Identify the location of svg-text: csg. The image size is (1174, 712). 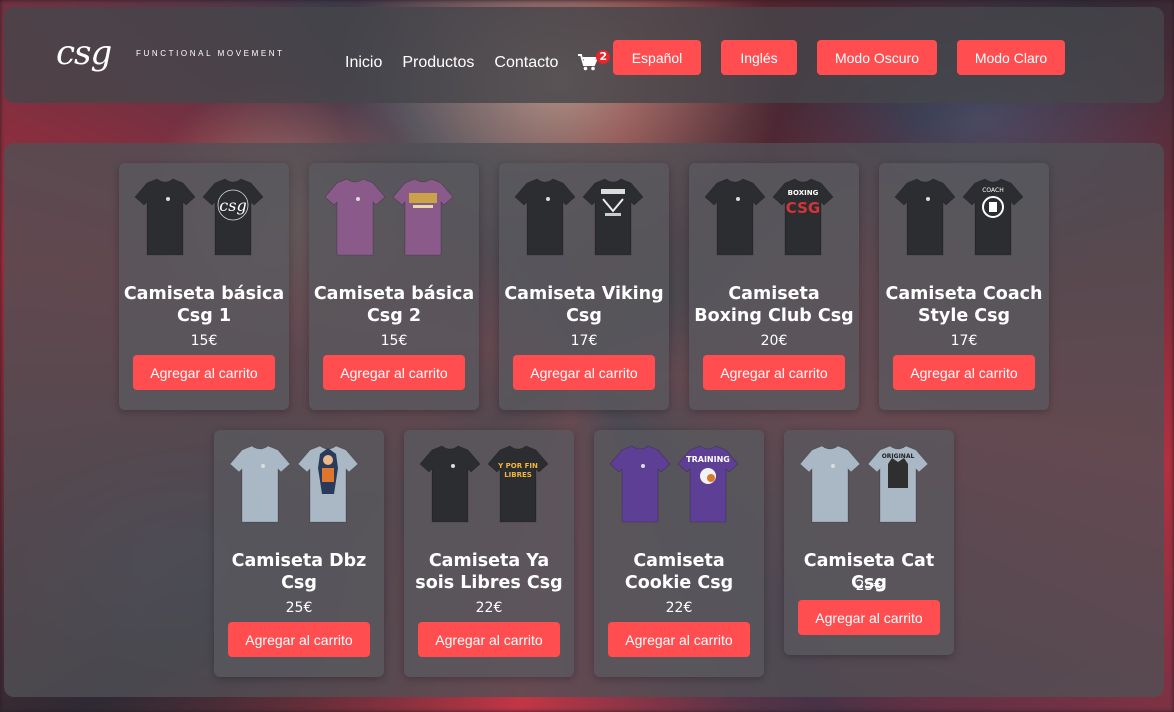
(232, 205).